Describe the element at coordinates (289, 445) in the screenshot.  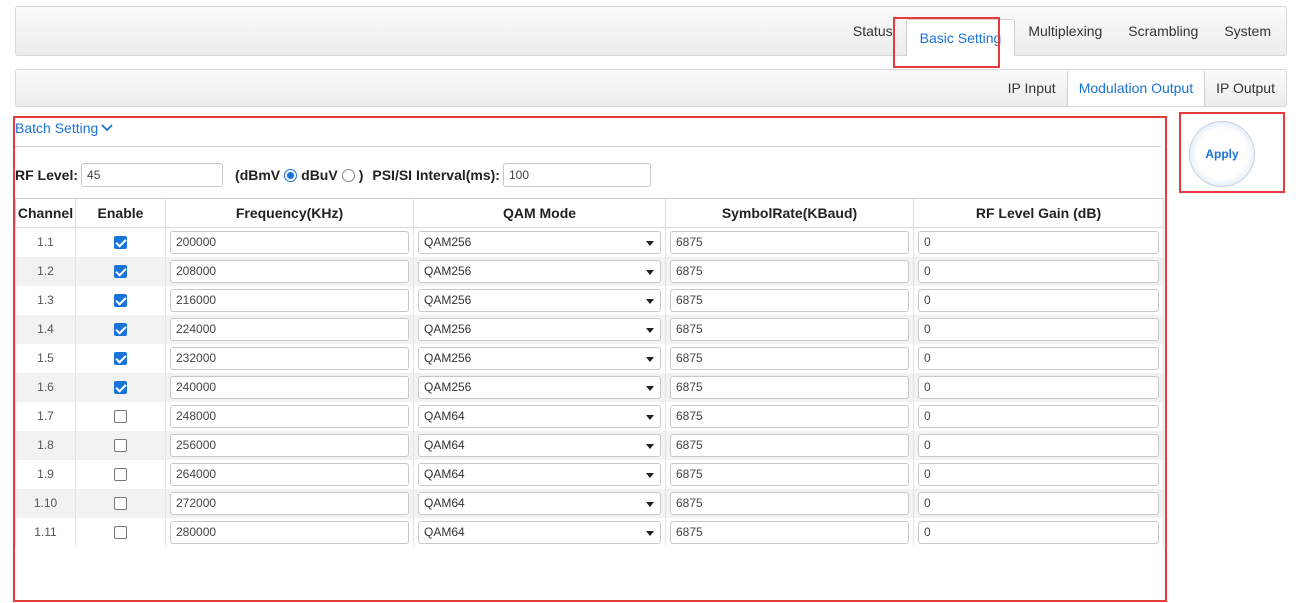
I see `frequency-input: 256000` at that location.